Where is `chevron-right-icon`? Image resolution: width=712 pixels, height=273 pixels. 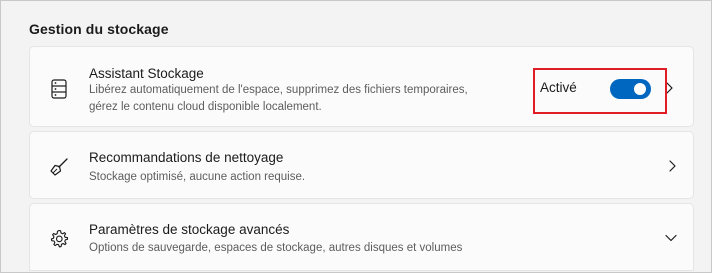 chevron-right-icon is located at coordinates (673, 166).